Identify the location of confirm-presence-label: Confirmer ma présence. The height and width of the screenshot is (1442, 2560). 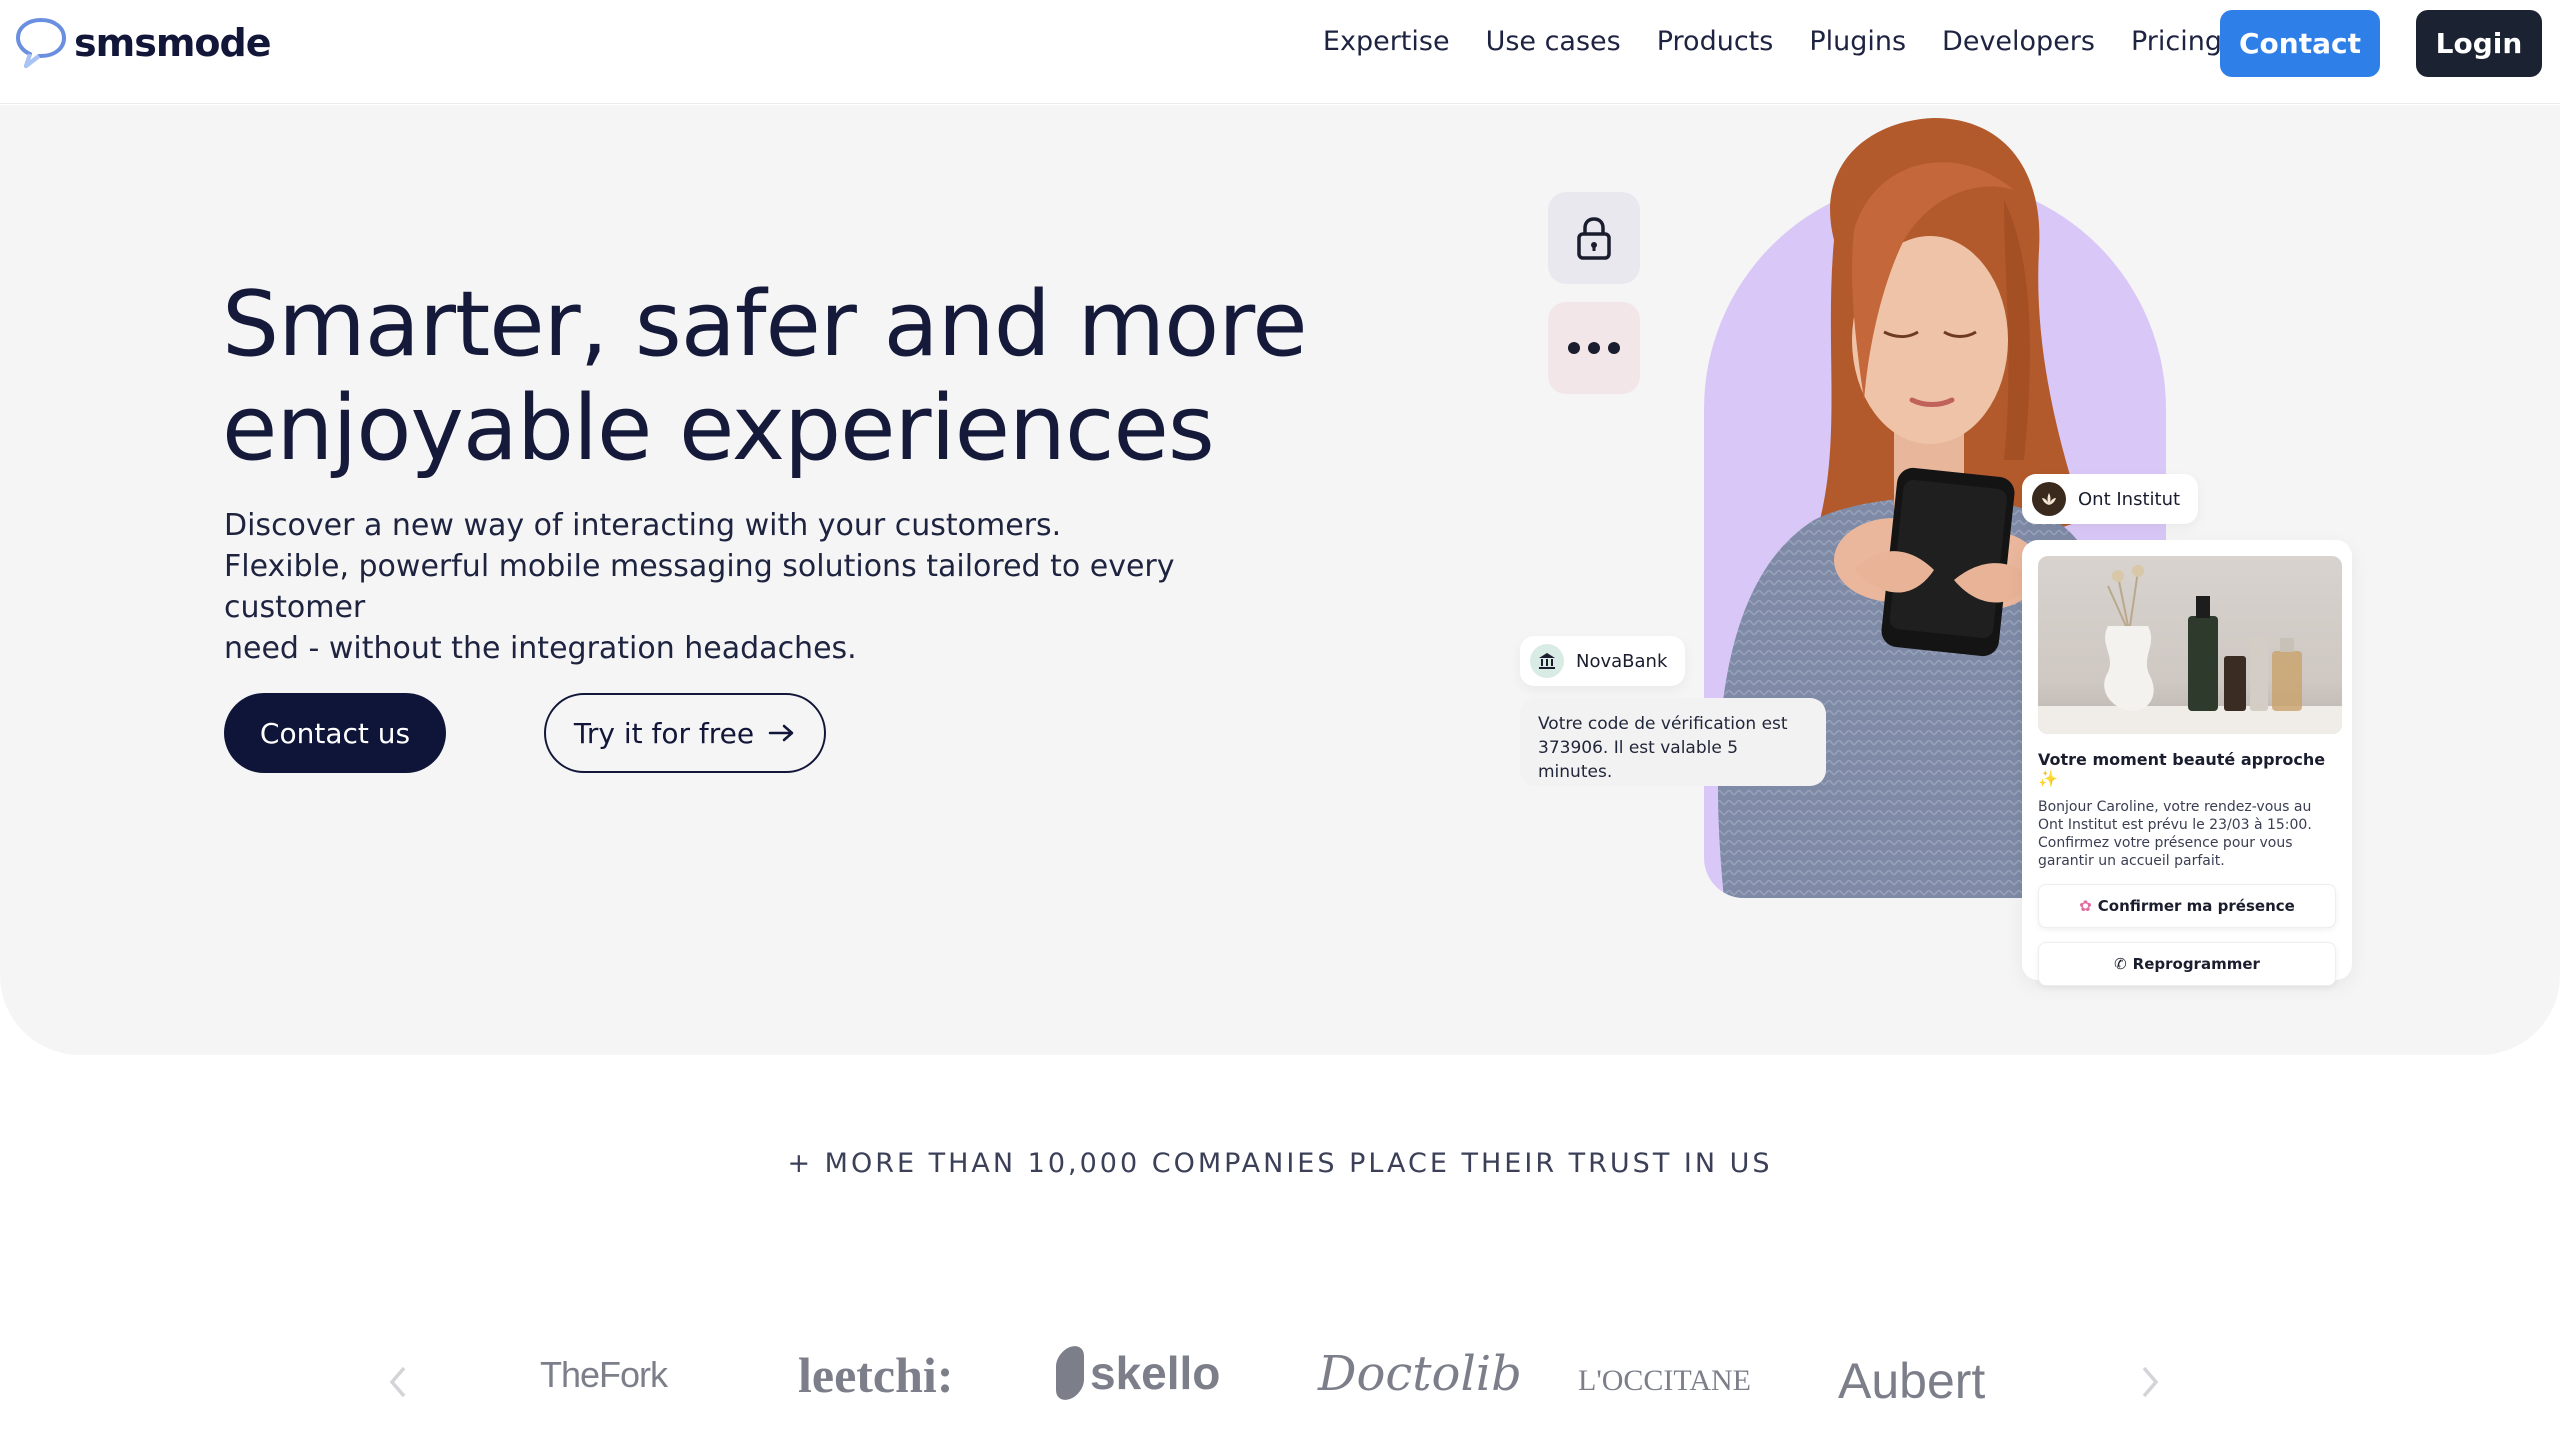
(2196, 906).